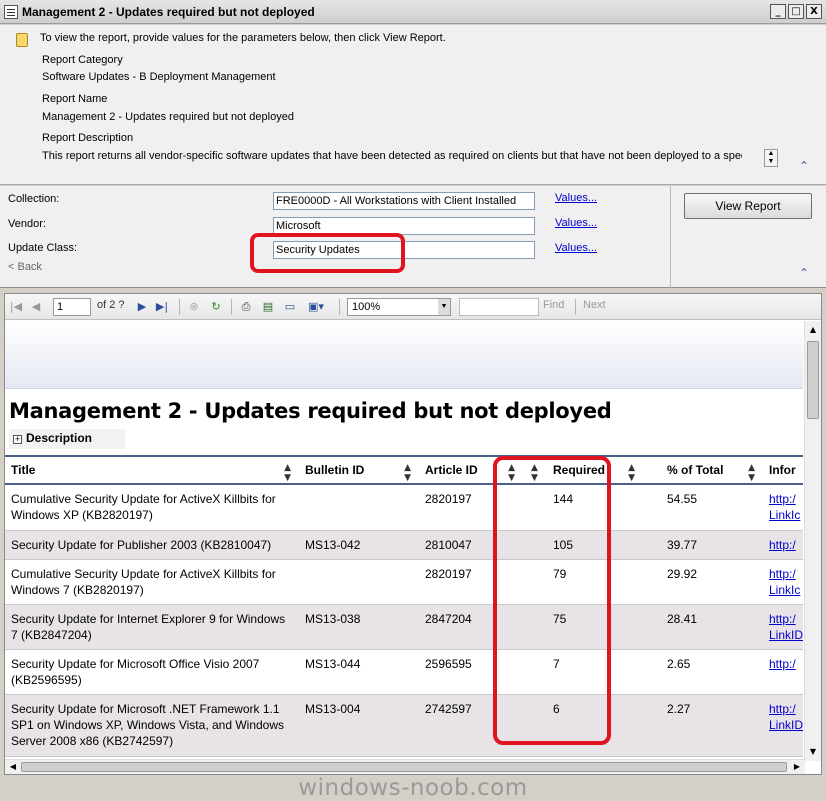  Describe the element at coordinates (778, 11) in the screenshot. I see `minimize-button: _` at that location.